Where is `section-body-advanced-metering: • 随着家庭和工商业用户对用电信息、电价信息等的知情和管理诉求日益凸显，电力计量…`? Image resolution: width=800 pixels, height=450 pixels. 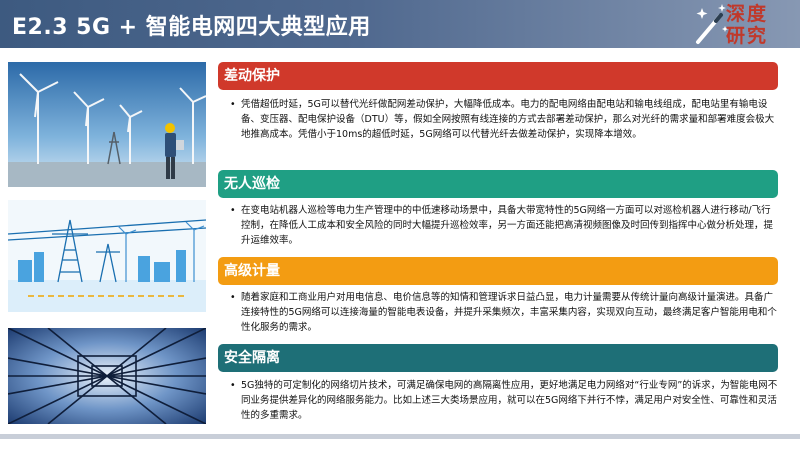 section-body-advanced-metering: • 随着家庭和工商业用户对用电信息、电价信息等的知情和管理诉求日益凸显，电力计量… is located at coordinates (505, 312).